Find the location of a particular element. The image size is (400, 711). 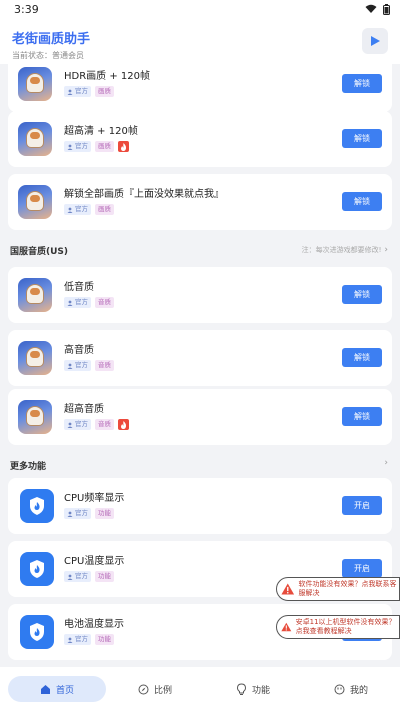

card-cpu-freq: CPU频率显示 官方 功能 开启 is located at coordinates (200, 506).